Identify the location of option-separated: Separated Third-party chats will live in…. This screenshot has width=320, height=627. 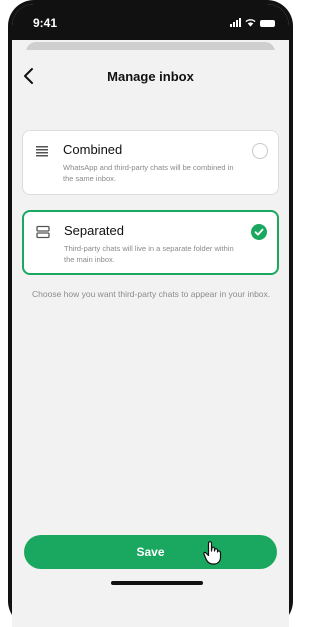
(150, 242).